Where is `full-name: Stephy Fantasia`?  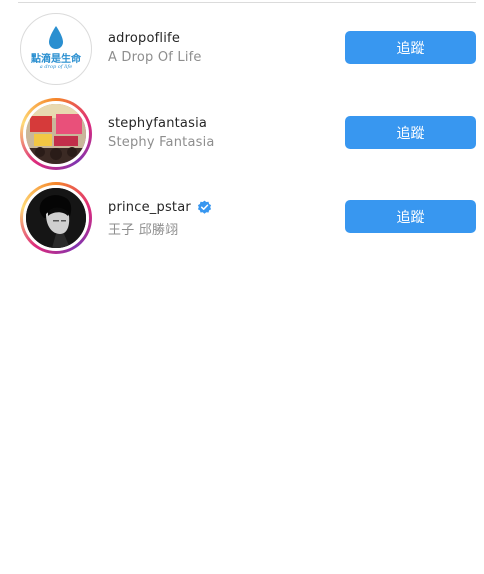 full-name: Stephy Fantasia is located at coordinates (161, 142).